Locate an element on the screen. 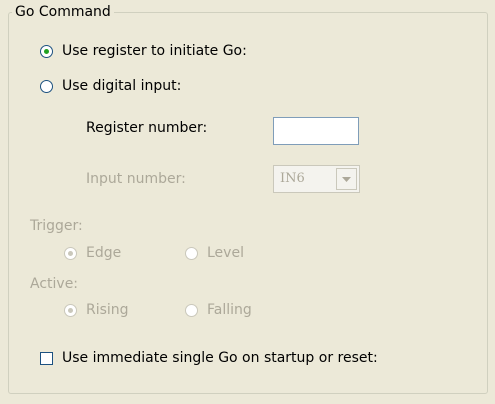 This screenshot has height=404, width=495. radio-trigger-level-label: Level is located at coordinates (225, 253).